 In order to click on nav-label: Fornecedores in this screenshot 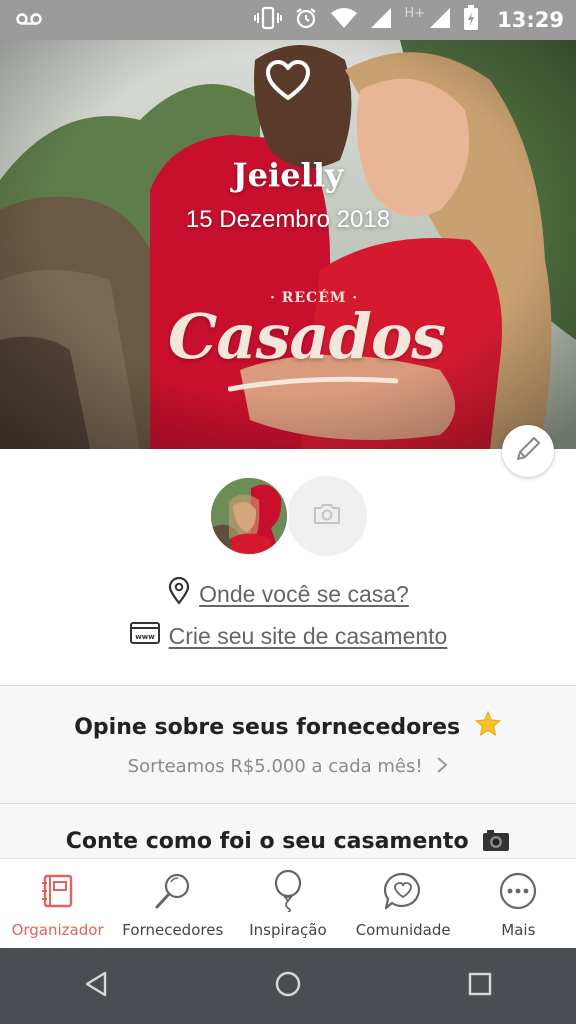, I will do `click(173, 930)`.